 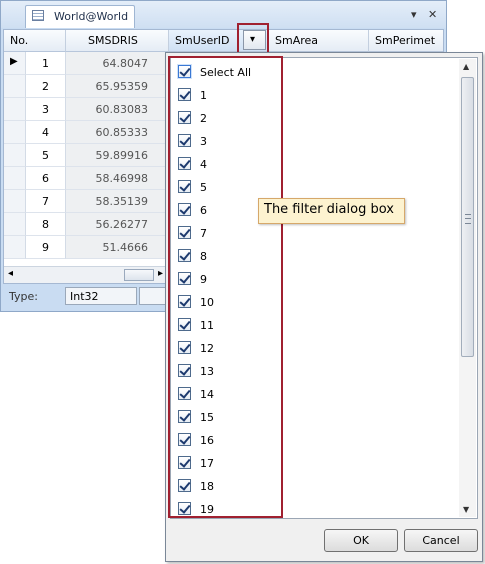 What do you see at coordinates (117, 224) in the screenshot?
I see `cell-smsdris: 56.26277` at bounding box center [117, 224].